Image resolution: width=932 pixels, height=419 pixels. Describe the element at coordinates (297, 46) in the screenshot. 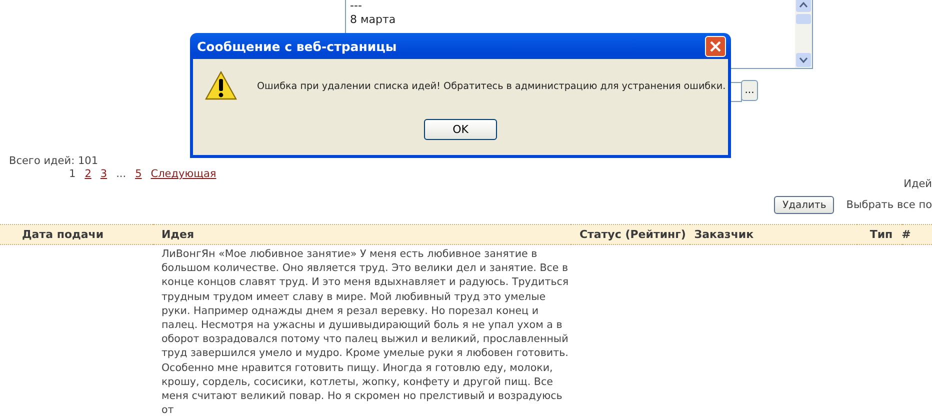

I see `dialog-title: Сообщение с веб-страницы` at that location.